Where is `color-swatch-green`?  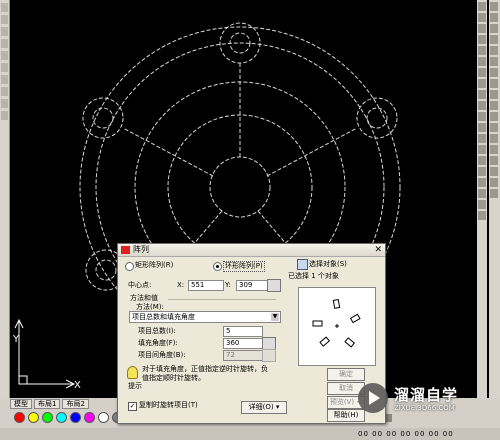
color-swatch-green is located at coordinates (47, 417).